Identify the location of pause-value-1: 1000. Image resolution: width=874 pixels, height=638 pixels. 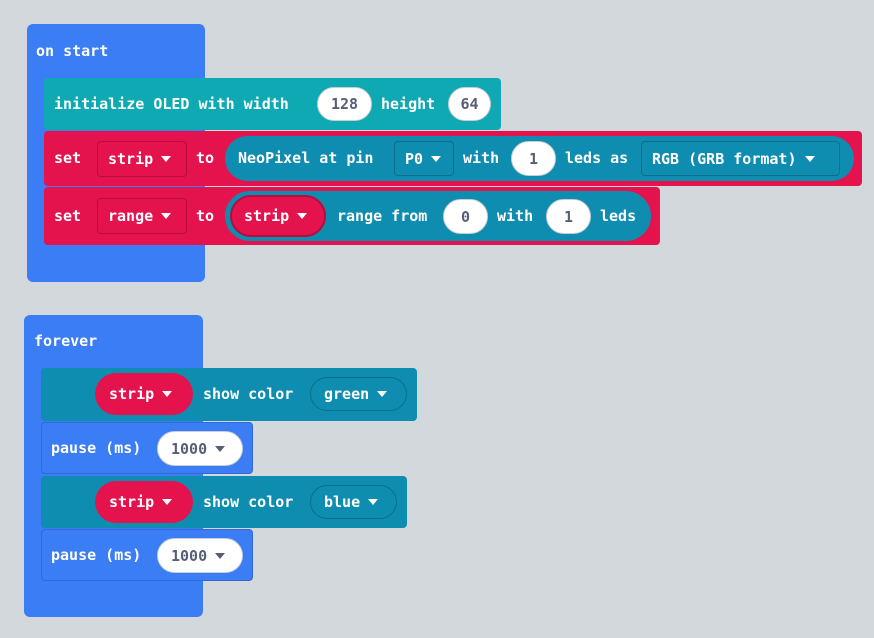
(189, 448).